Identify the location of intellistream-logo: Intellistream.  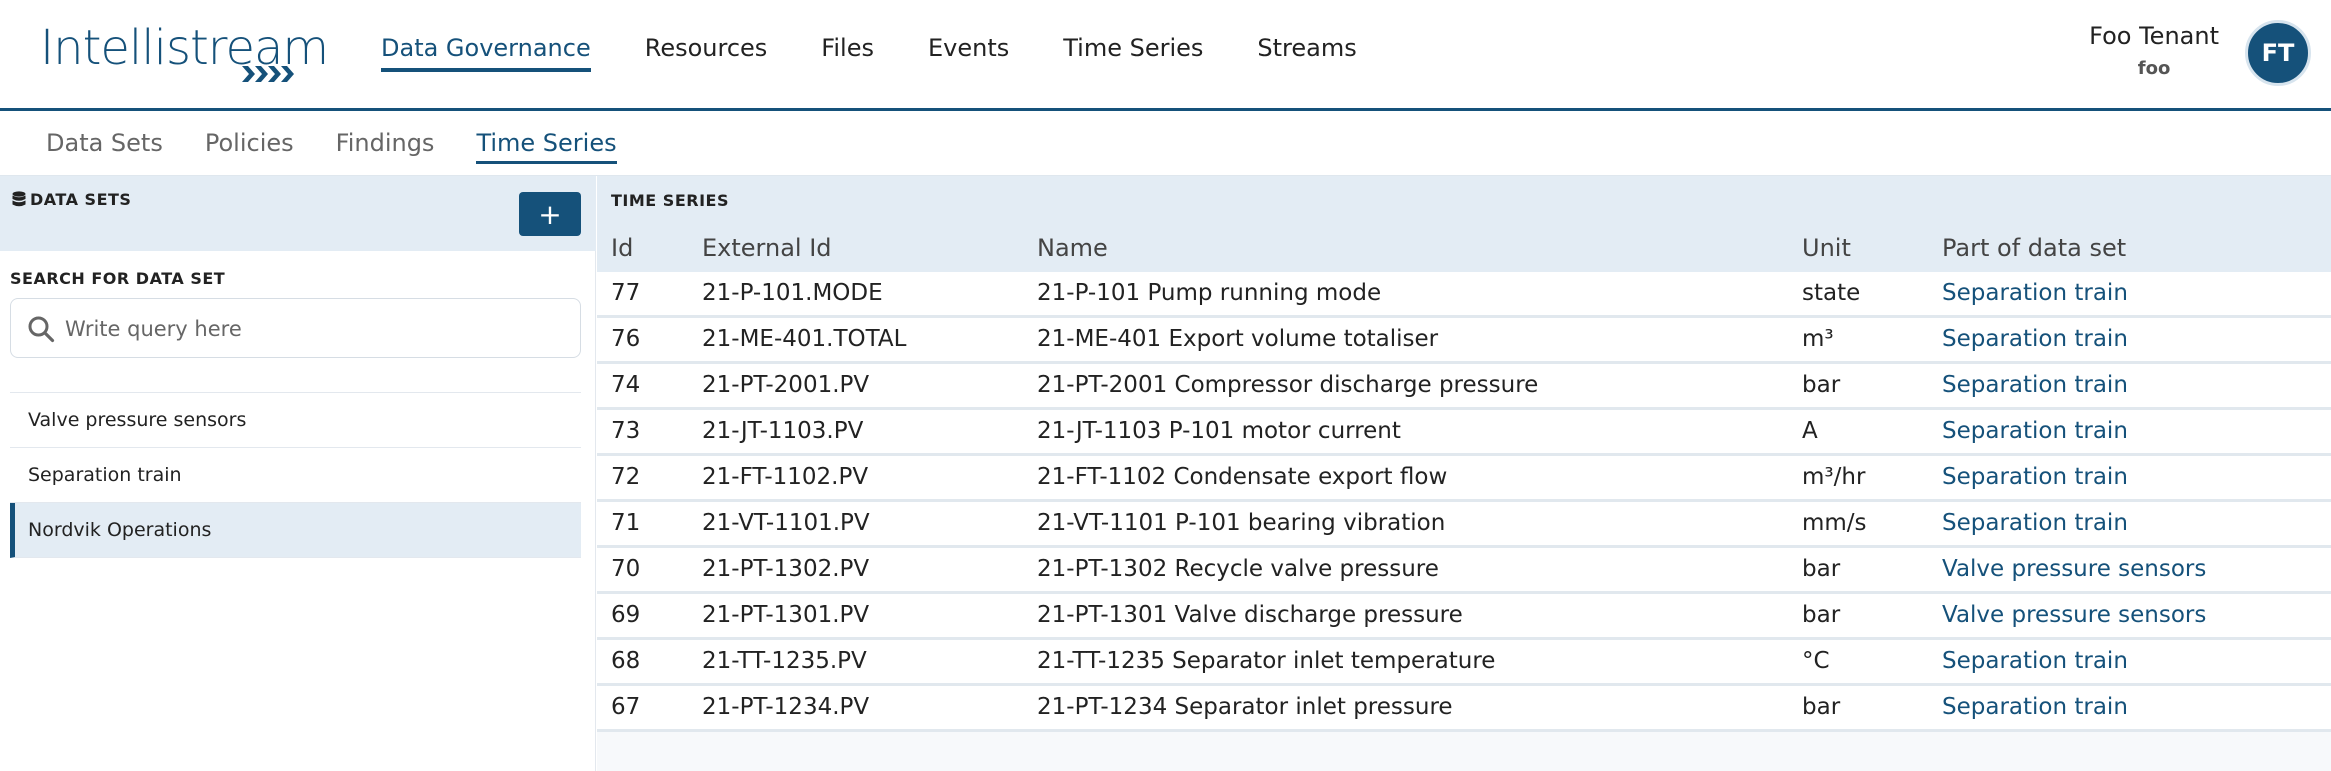
(184, 55).